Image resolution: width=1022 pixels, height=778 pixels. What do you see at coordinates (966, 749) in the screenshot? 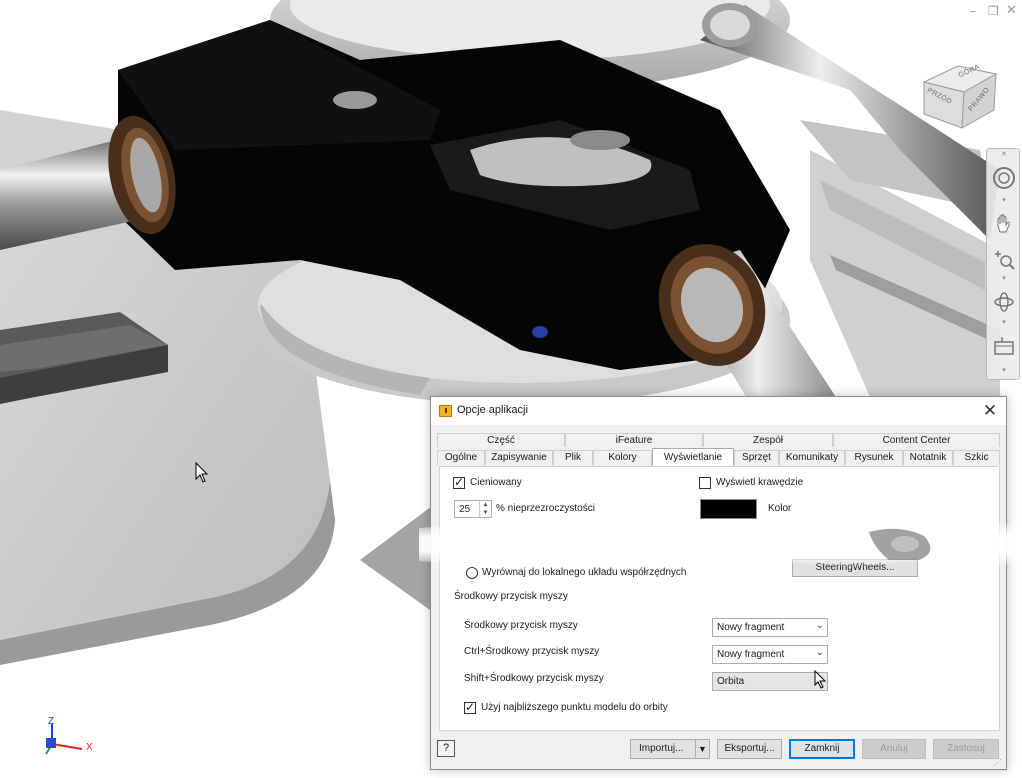
I see `apply-button: Zastosuj` at bounding box center [966, 749].